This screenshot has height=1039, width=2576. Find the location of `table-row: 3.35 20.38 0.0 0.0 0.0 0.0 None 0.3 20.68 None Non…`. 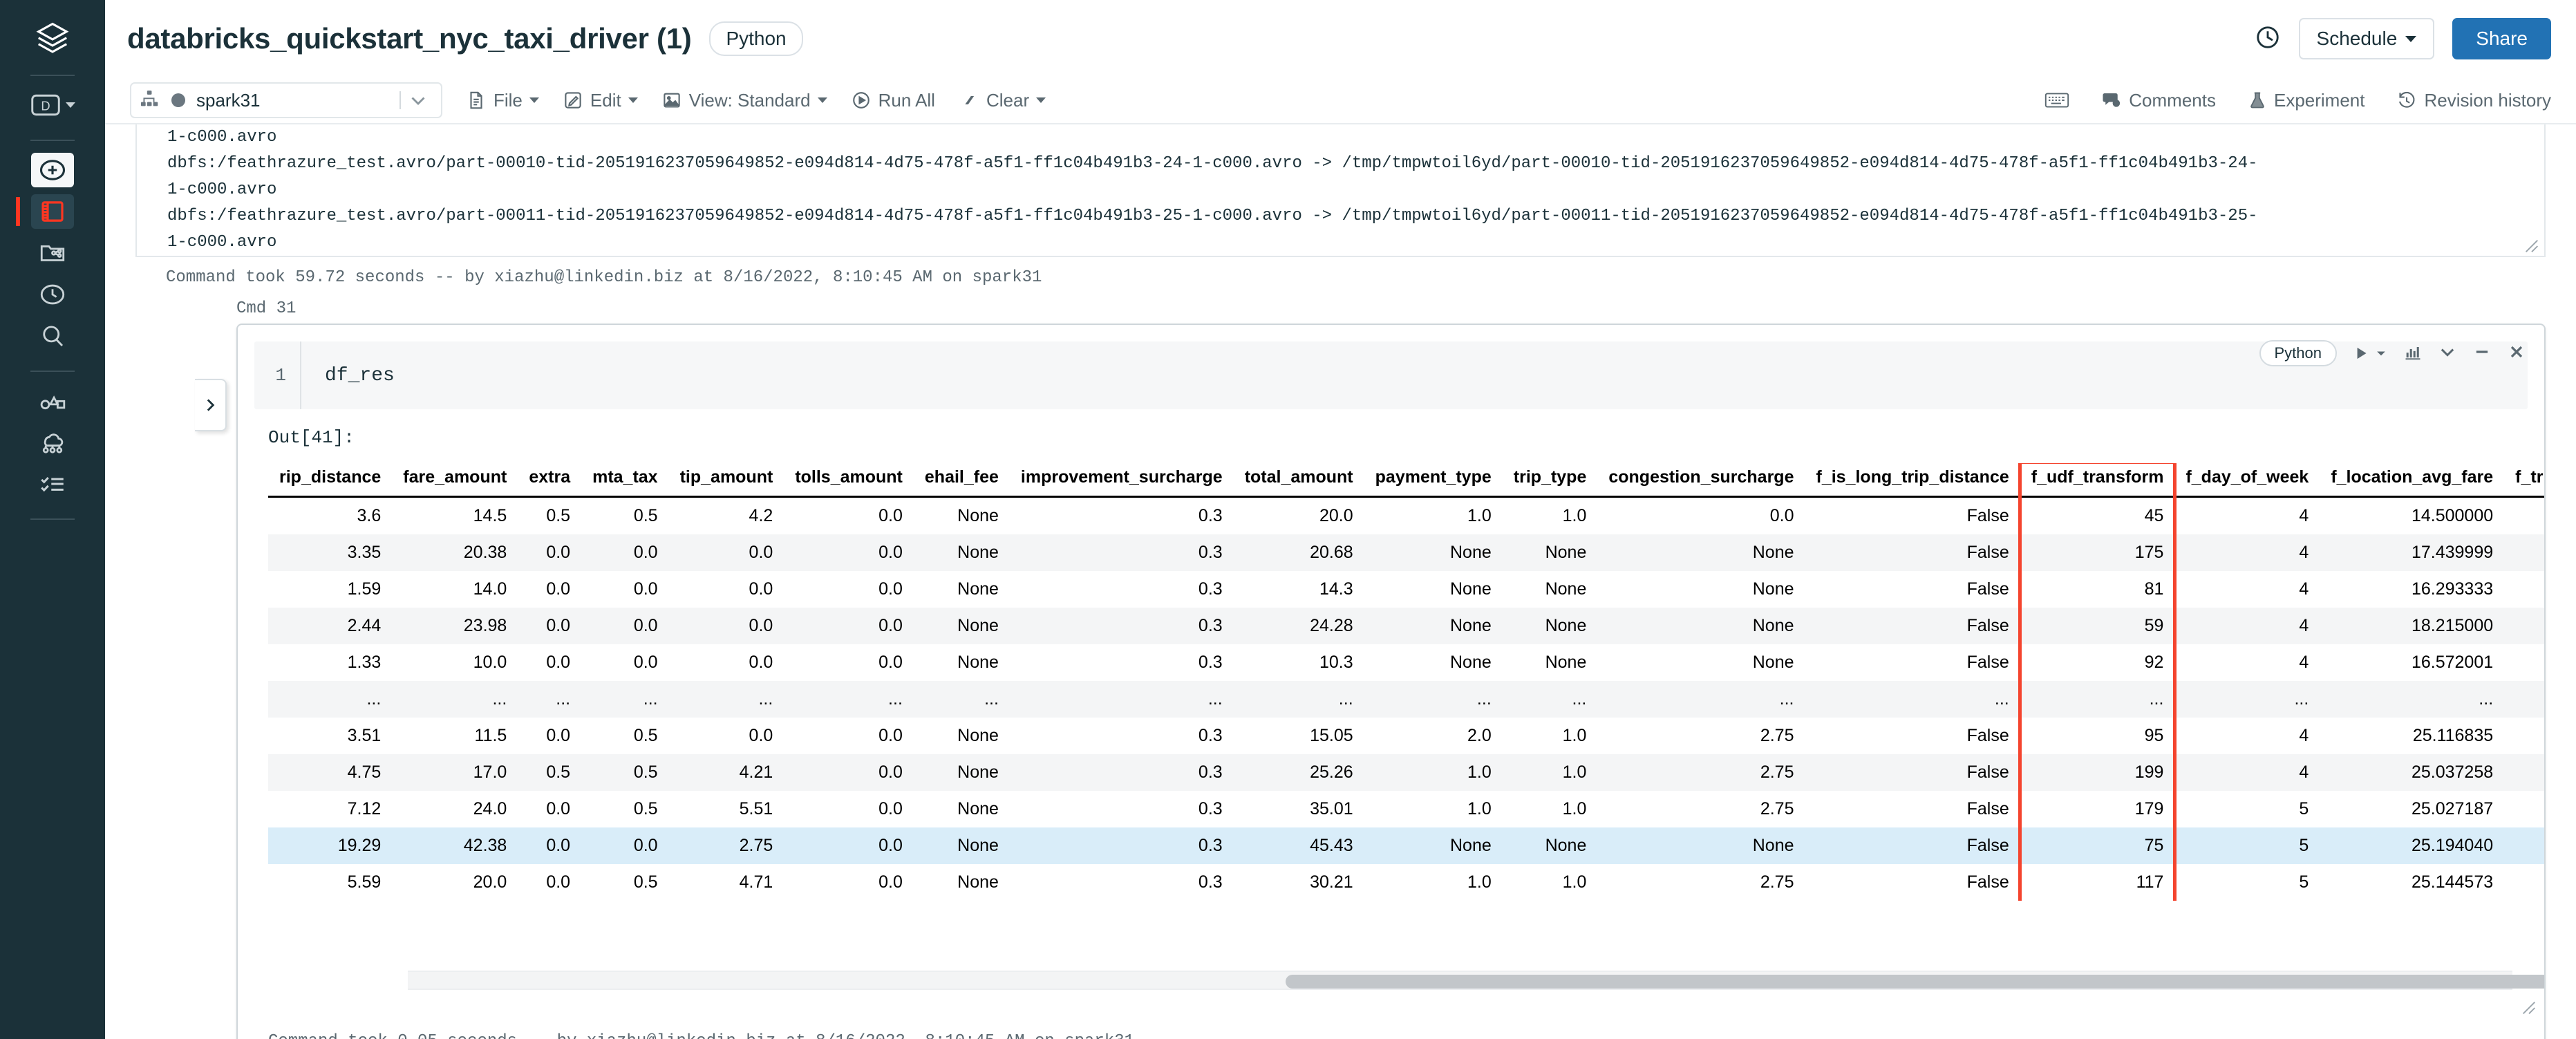

table-row: 3.35 20.38 0.0 0.0 0.0 0.0 None 0.3 20.68 None Non… is located at coordinates (1406, 552).